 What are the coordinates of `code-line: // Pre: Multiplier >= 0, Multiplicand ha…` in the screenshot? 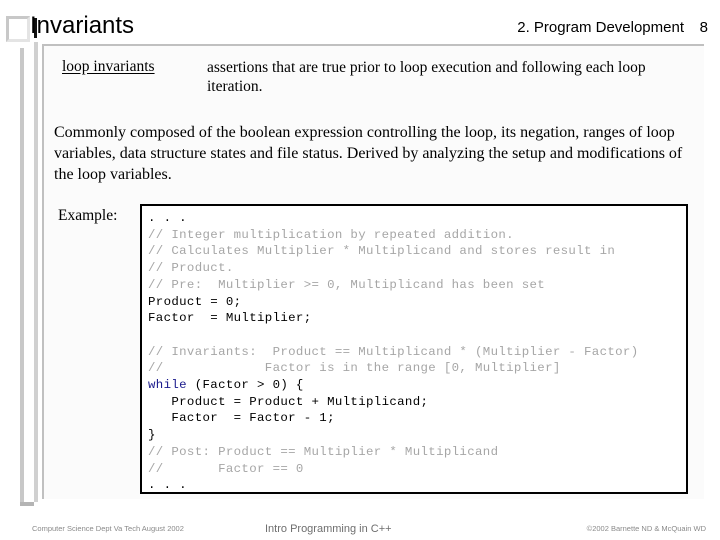 It's located at (347, 284).